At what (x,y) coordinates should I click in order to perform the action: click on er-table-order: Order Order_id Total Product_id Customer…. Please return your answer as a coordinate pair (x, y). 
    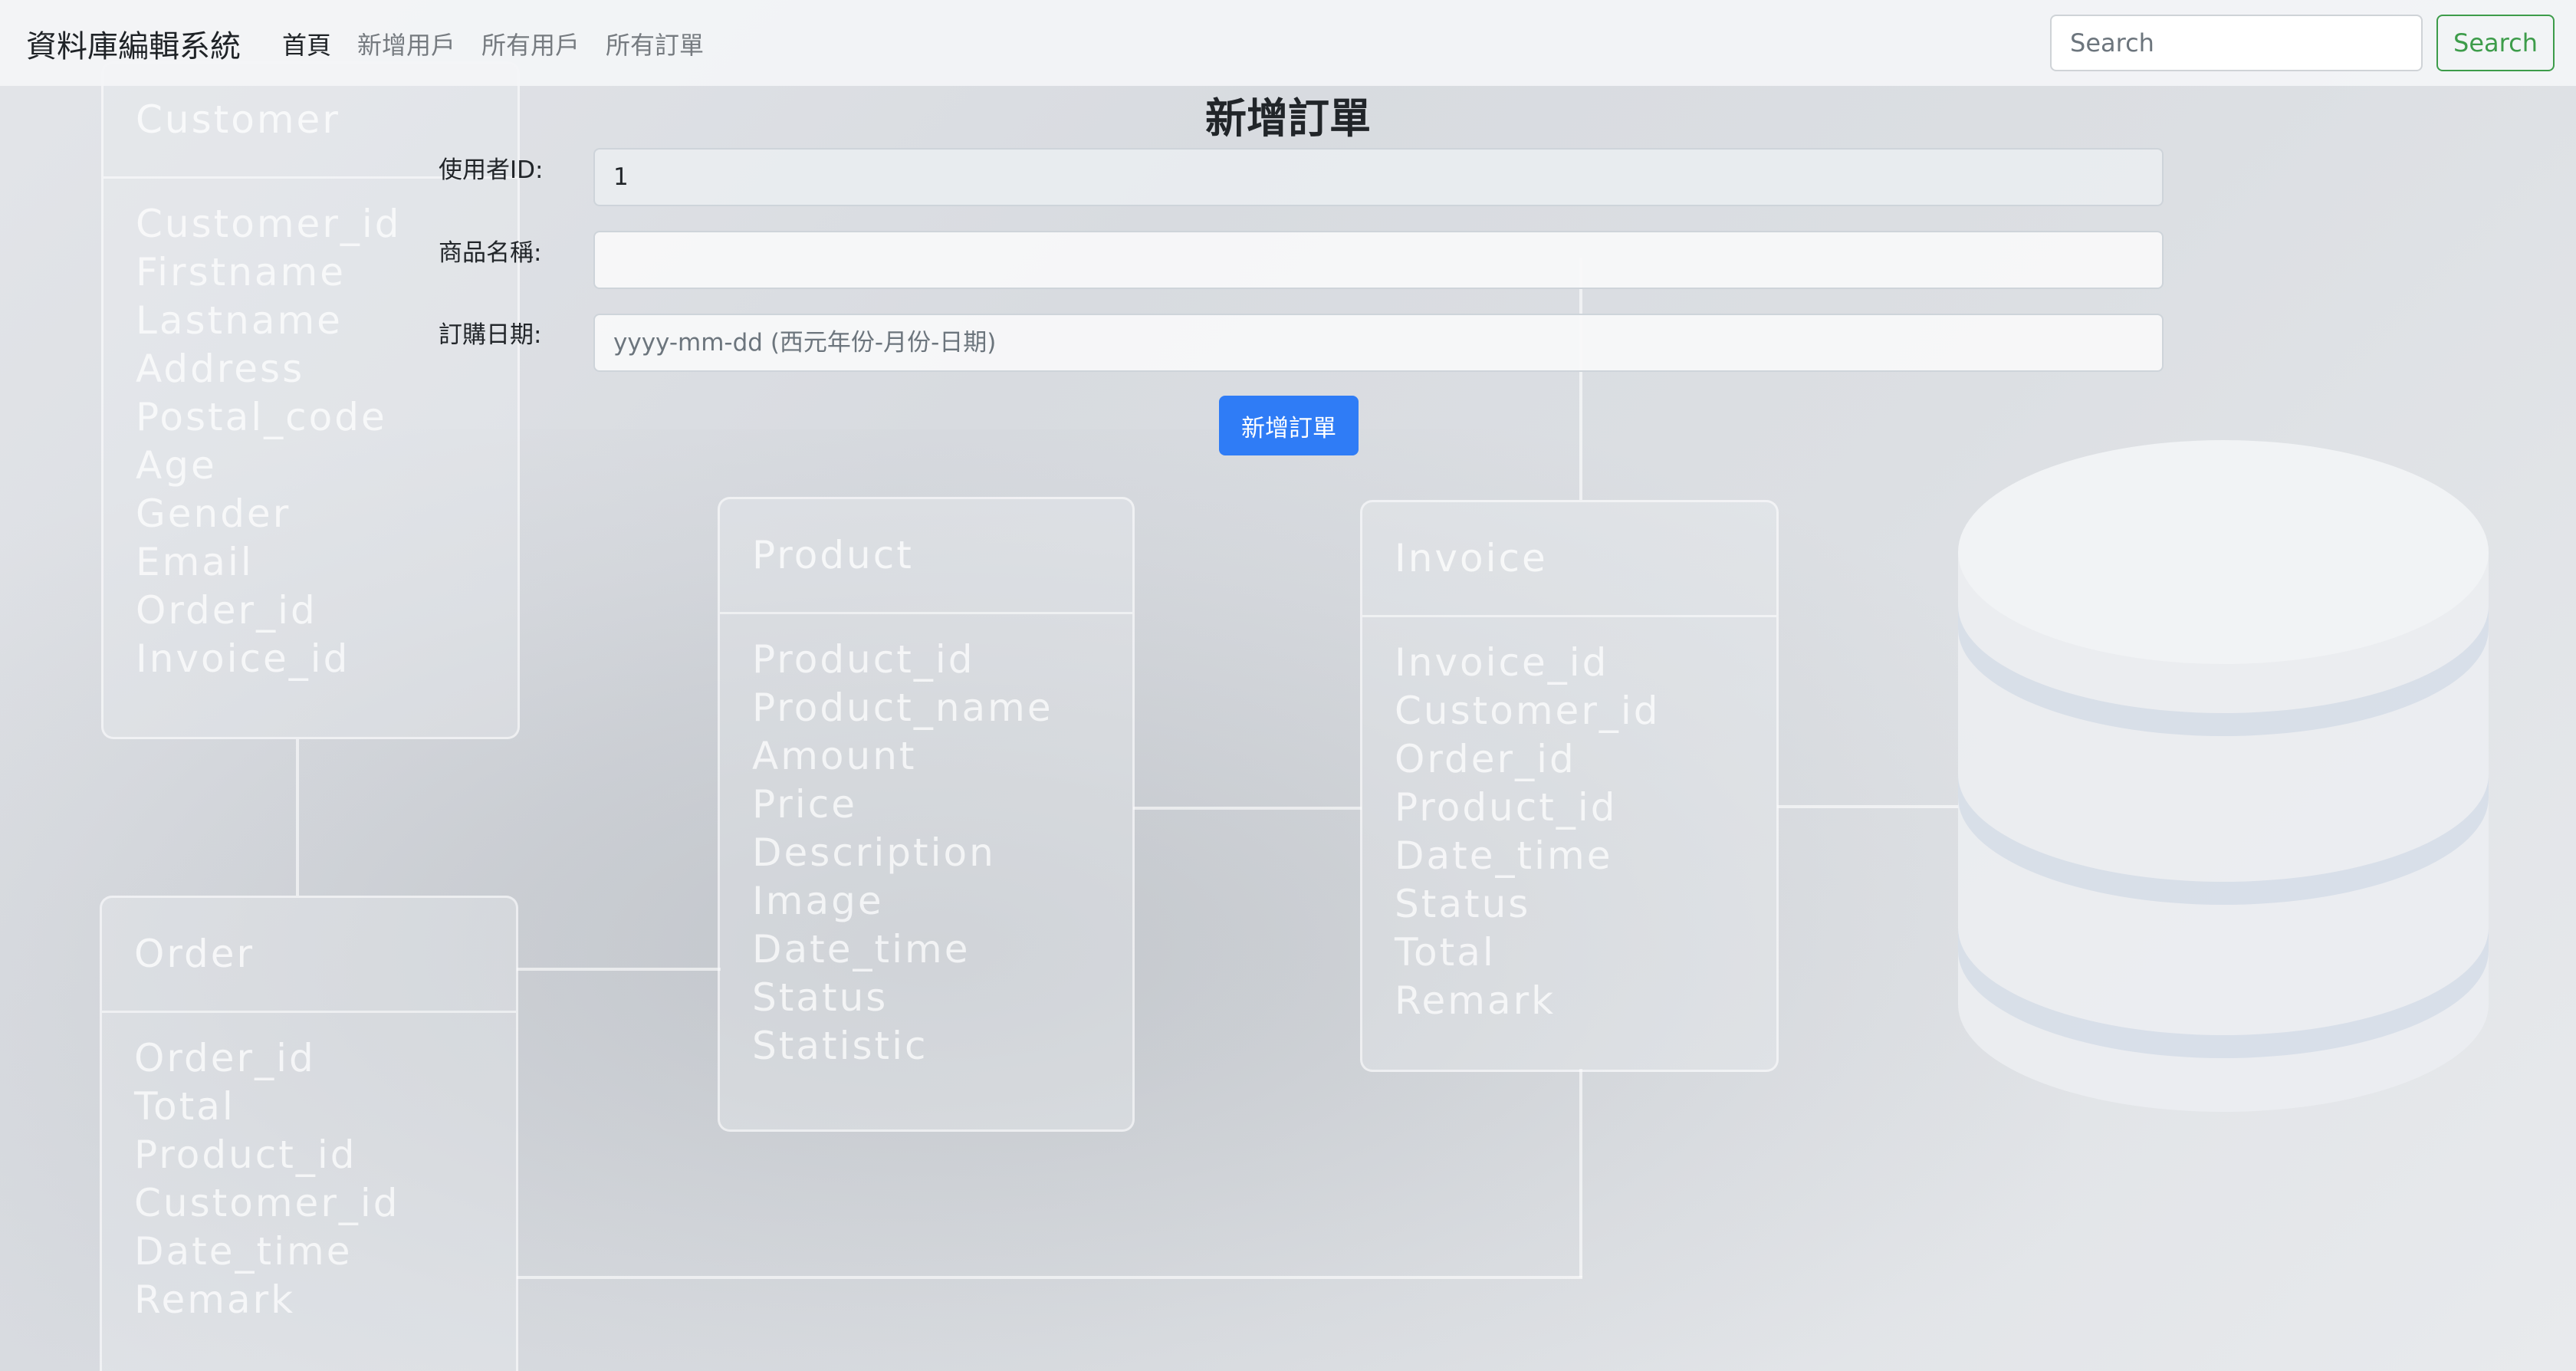
    Looking at the image, I should click on (309, 1133).